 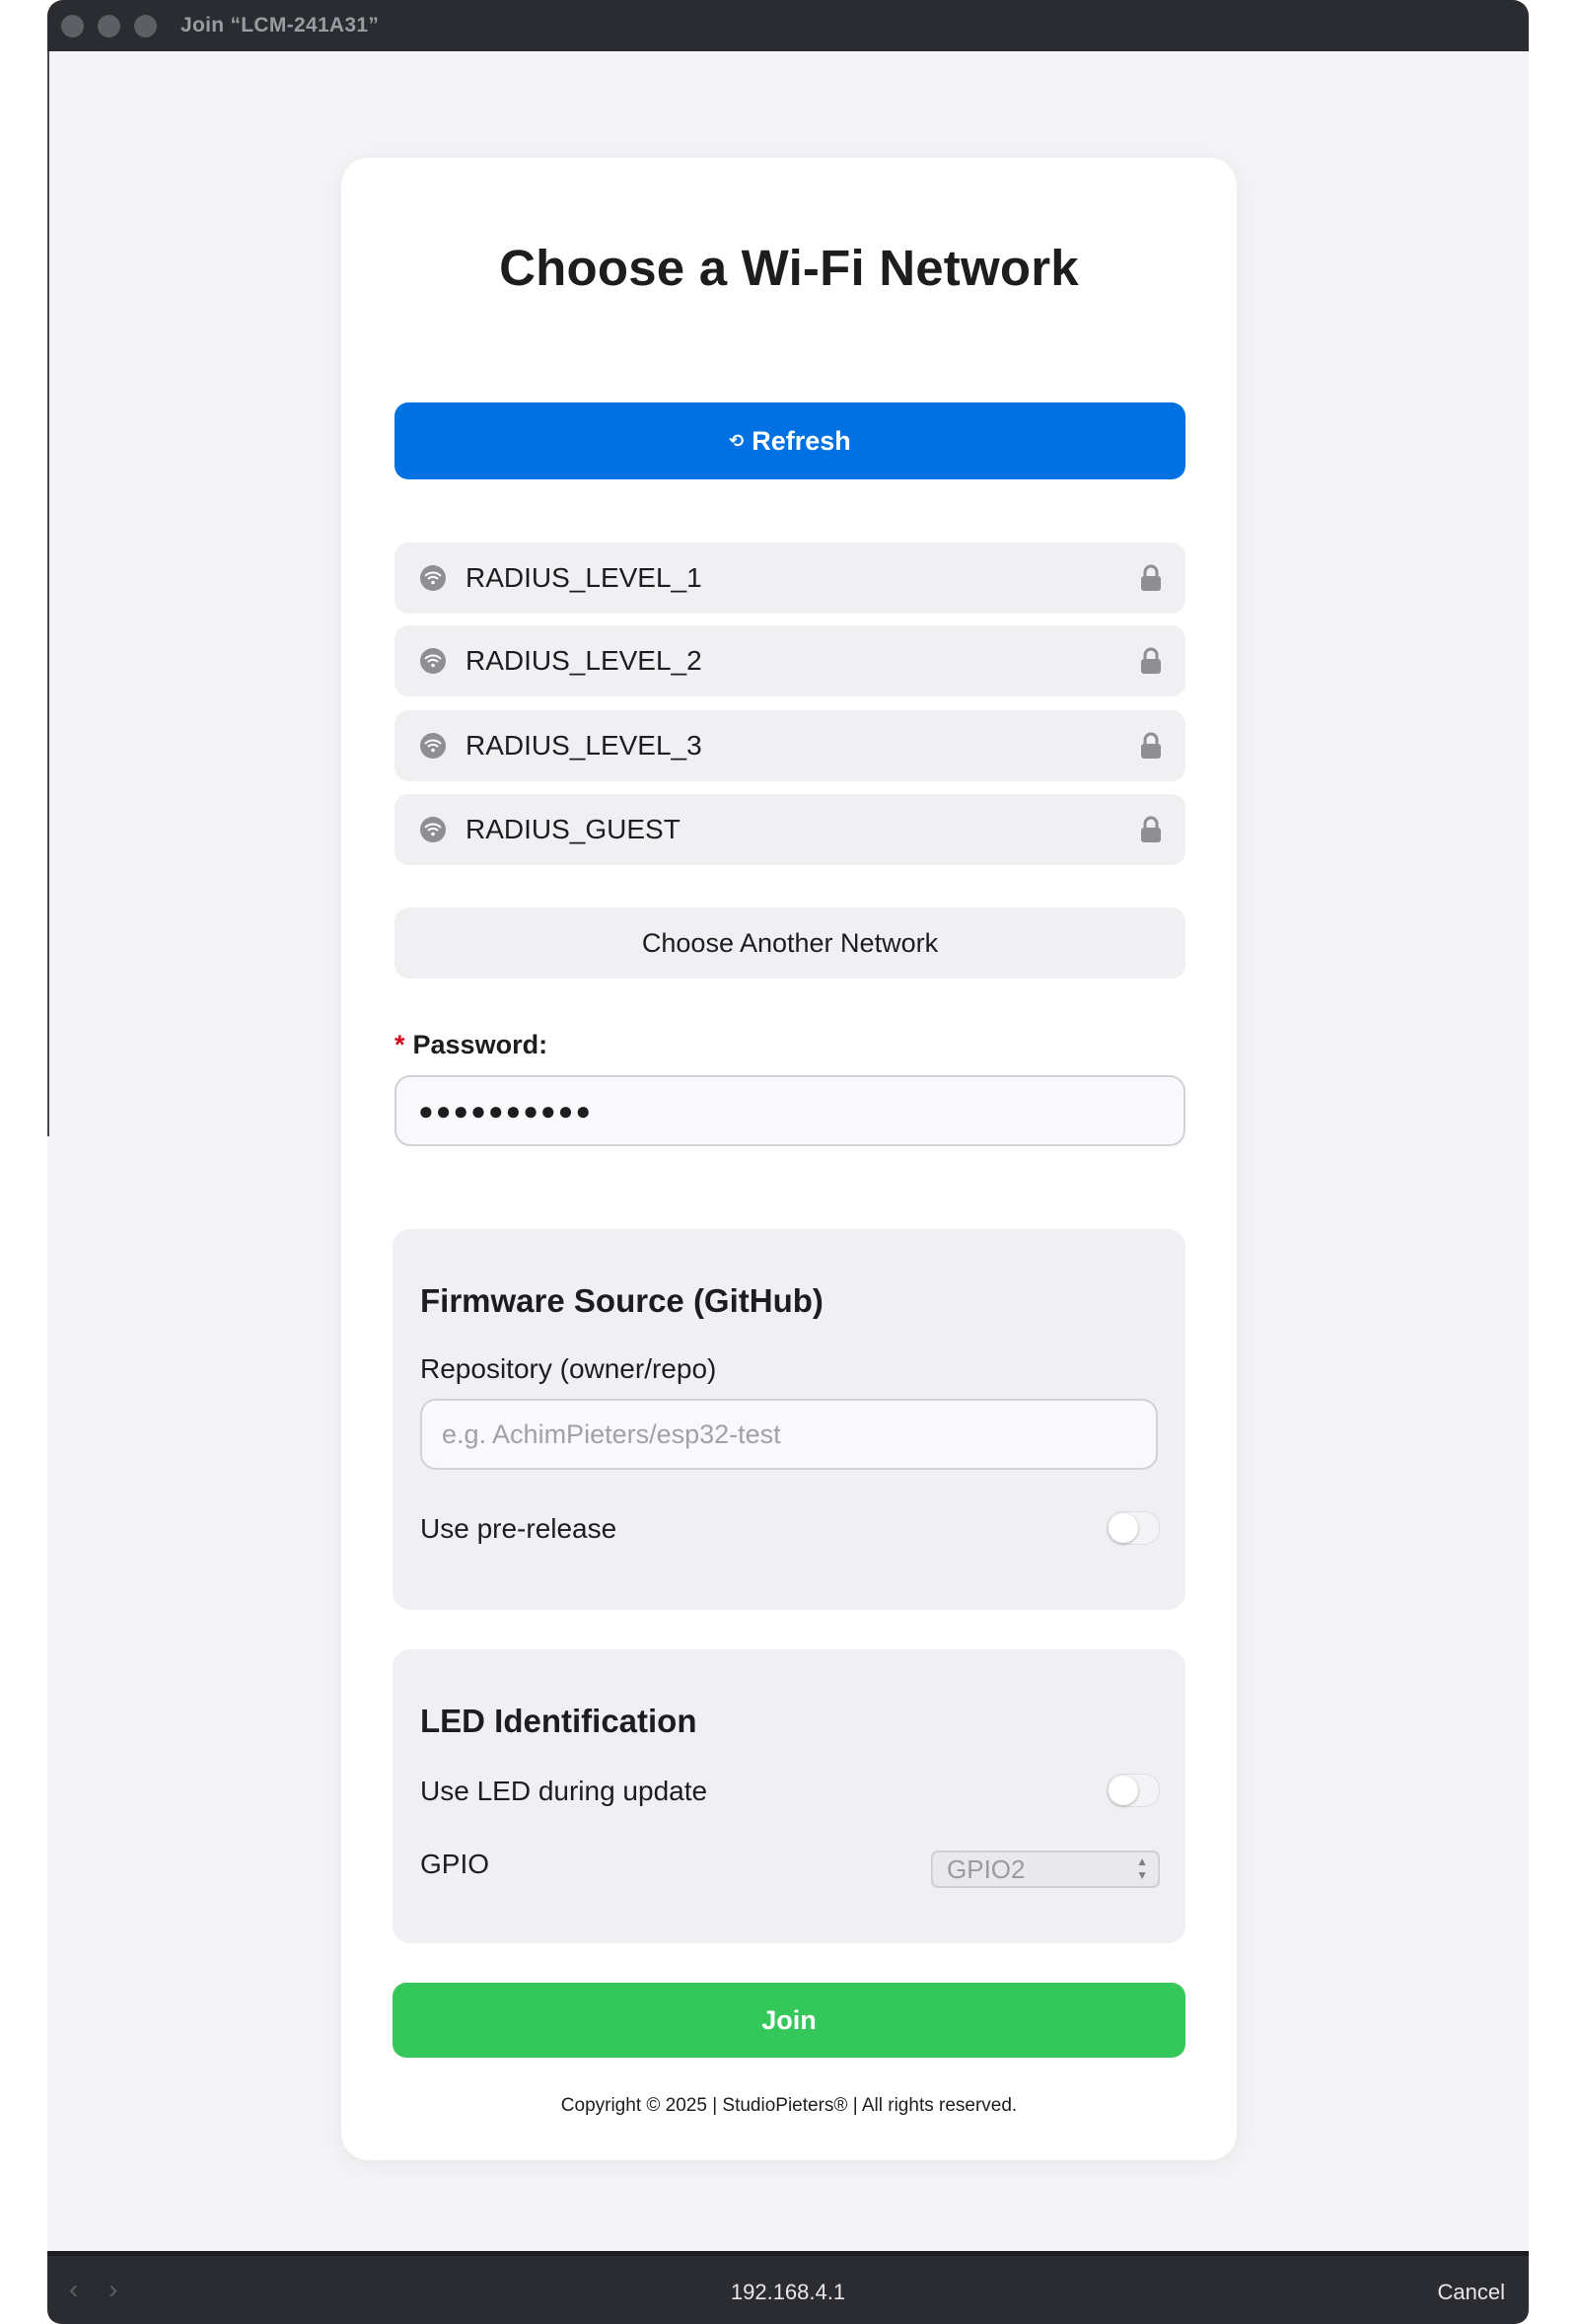 I want to click on page-title: Choose a Wi-Fi Network, so click(x=789, y=268).